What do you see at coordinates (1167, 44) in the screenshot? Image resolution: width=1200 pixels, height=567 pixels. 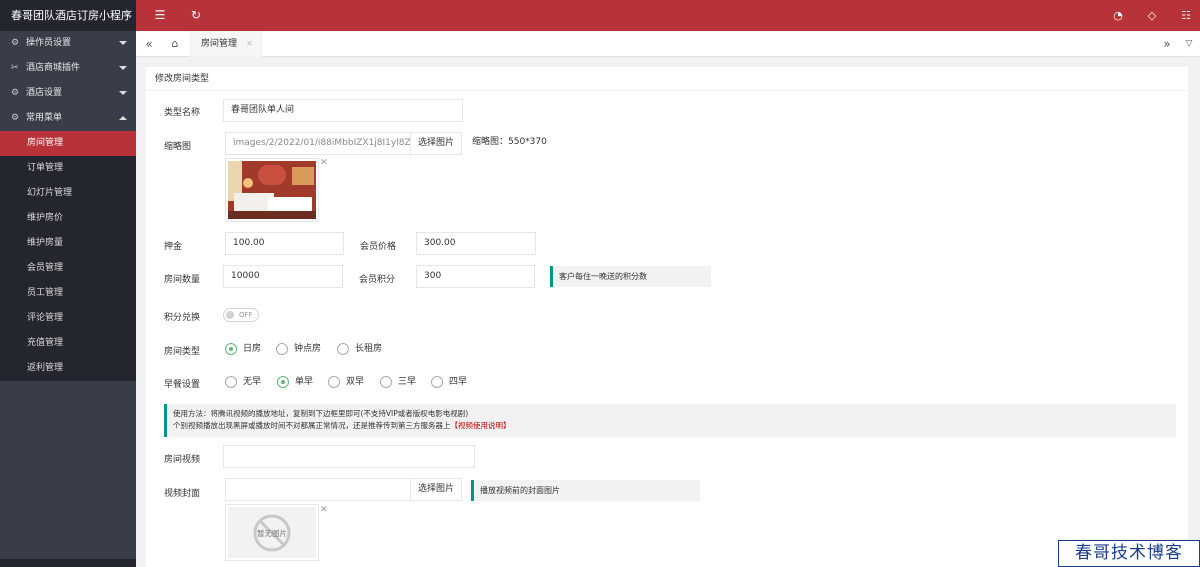 I see `tab-scroll-right-icon: »` at bounding box center [1167, 44].